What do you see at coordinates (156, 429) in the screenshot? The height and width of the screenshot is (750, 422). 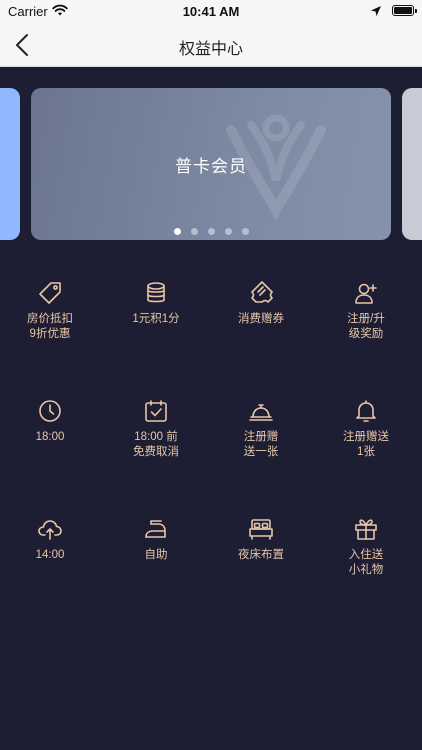 I see `benefit-item: 18:00 前 免费取消` at bounding box center [156, 429].